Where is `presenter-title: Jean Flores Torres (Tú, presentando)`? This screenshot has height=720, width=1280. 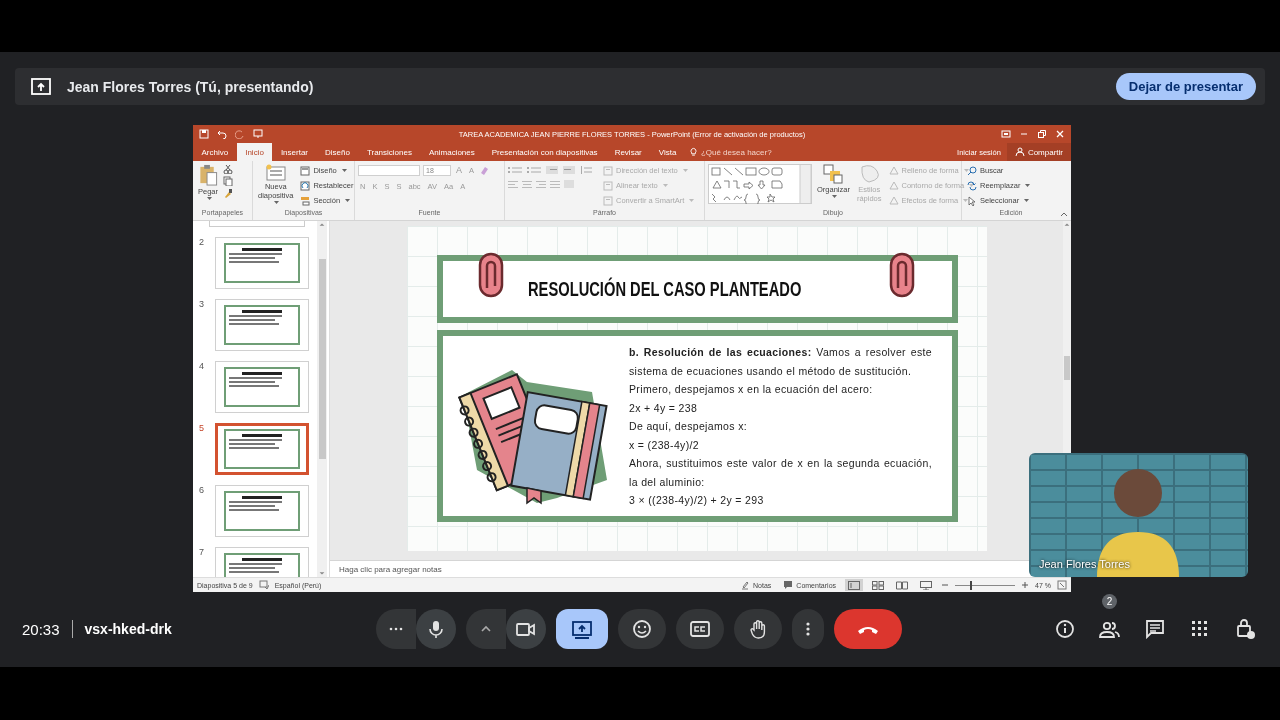 presenter-title: Jean Flores Torres (Tú, presentando) is located at coordinates (191, 86).